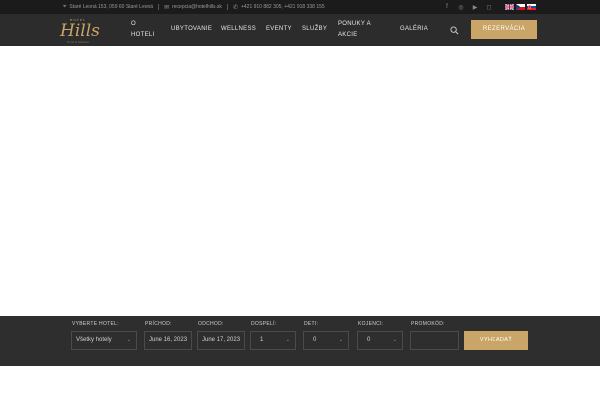 Image resolution: width=600 pixels, height=400 pixels. I want to click on address-item: ⌖ Staré Leoná 153, 059 60 Staré Leoná, so click(108, 7).